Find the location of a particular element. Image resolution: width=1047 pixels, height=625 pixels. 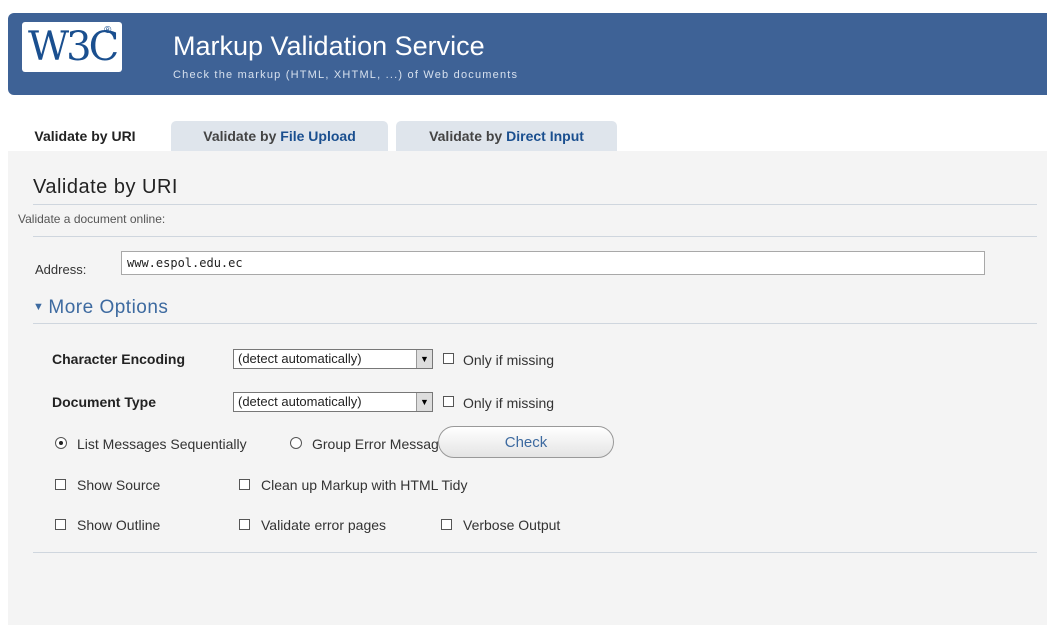

doctype-only-if-missing-checkbox is located at coordinates (448, 401).